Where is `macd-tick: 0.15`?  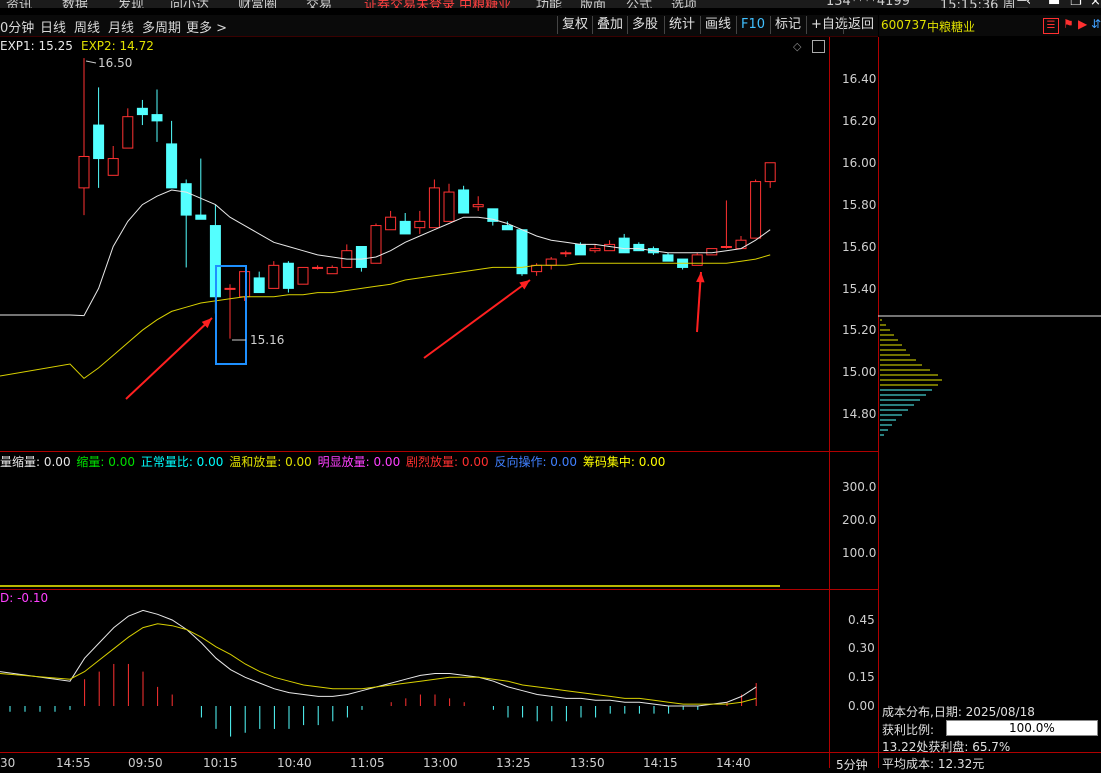 macd-tick: 0.15 is located at coordinates (861, 677).